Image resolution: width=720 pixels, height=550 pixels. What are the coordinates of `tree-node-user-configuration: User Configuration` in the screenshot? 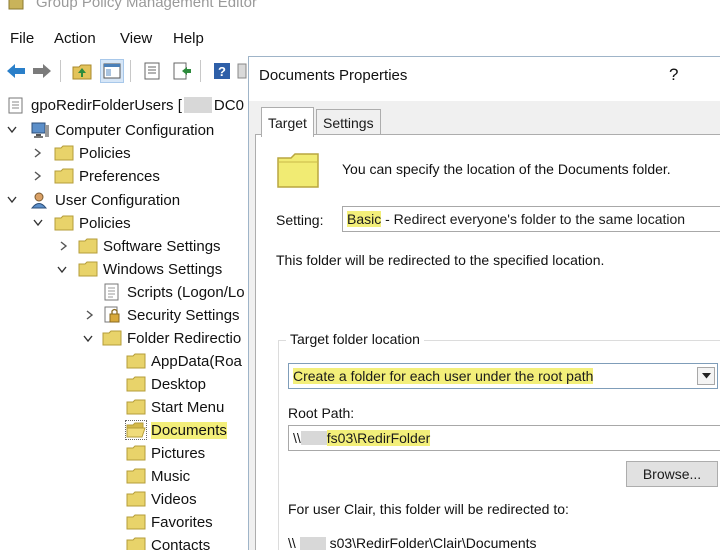 It's located at (105, 200).